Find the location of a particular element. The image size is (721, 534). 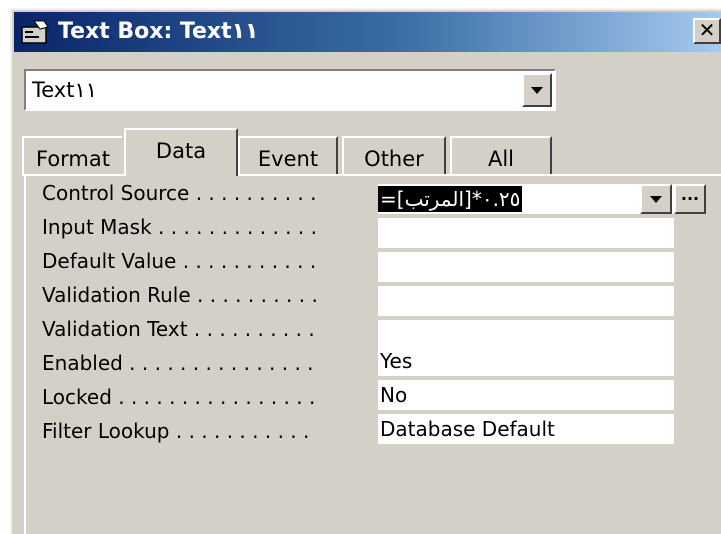

input-mask-label: Input Mask . . . . . . . . . . . . . is located at coordinates (179, 227).